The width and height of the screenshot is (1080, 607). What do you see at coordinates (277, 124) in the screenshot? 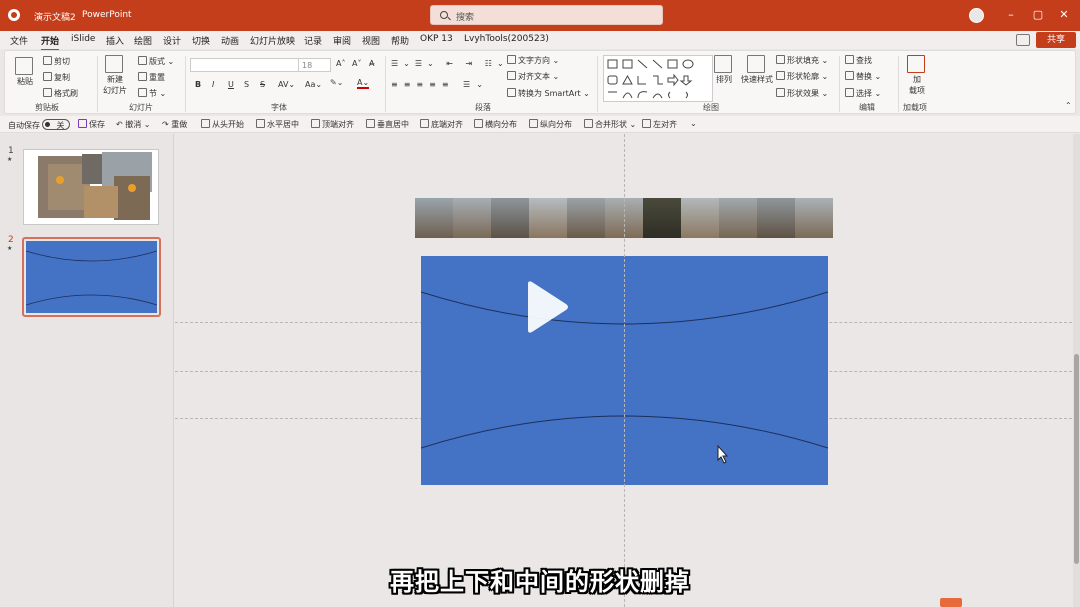
I see `h-center-button: 水平居中` at bounding box center [277, 124].